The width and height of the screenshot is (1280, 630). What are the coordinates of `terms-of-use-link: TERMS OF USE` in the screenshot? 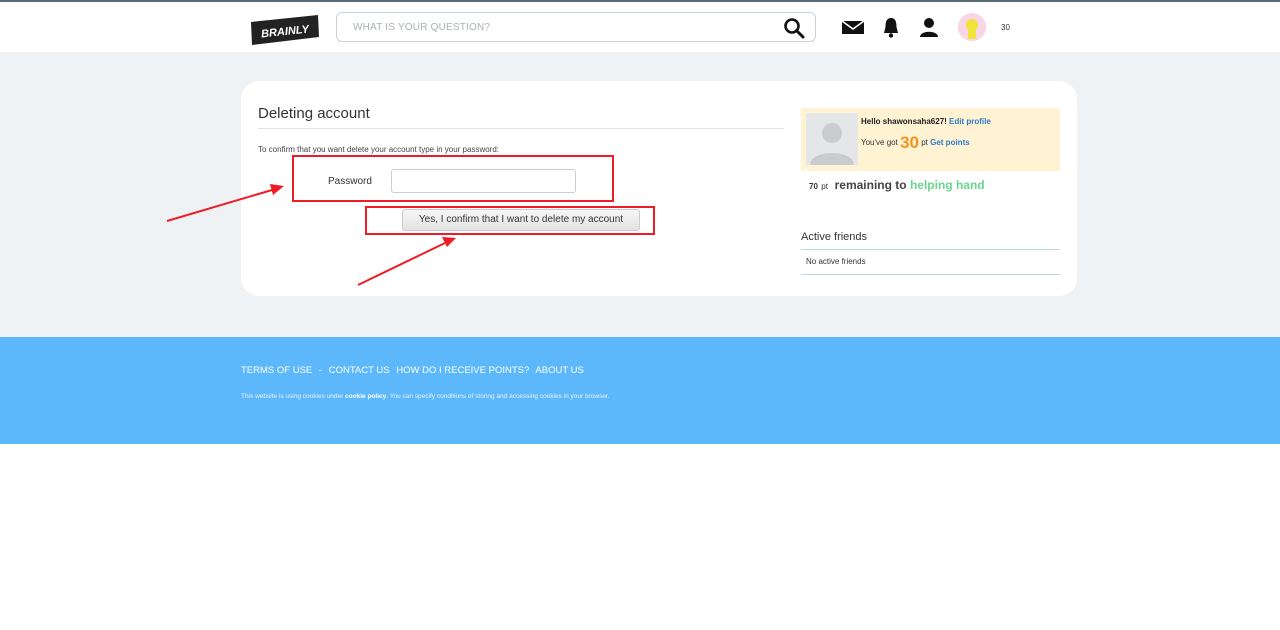 It's located at (276, 370).